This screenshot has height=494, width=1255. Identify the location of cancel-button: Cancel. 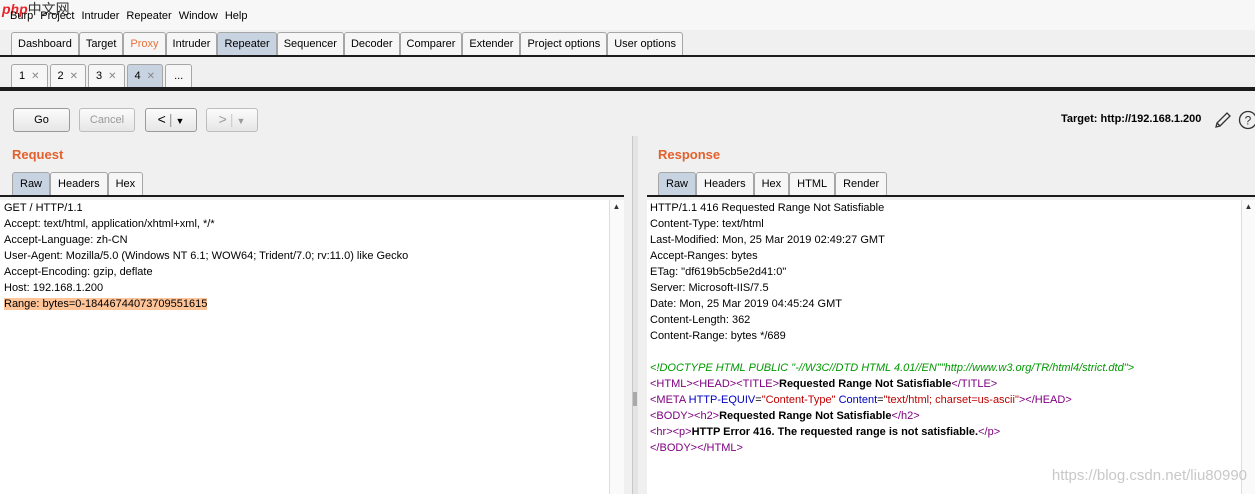
(107, 120).